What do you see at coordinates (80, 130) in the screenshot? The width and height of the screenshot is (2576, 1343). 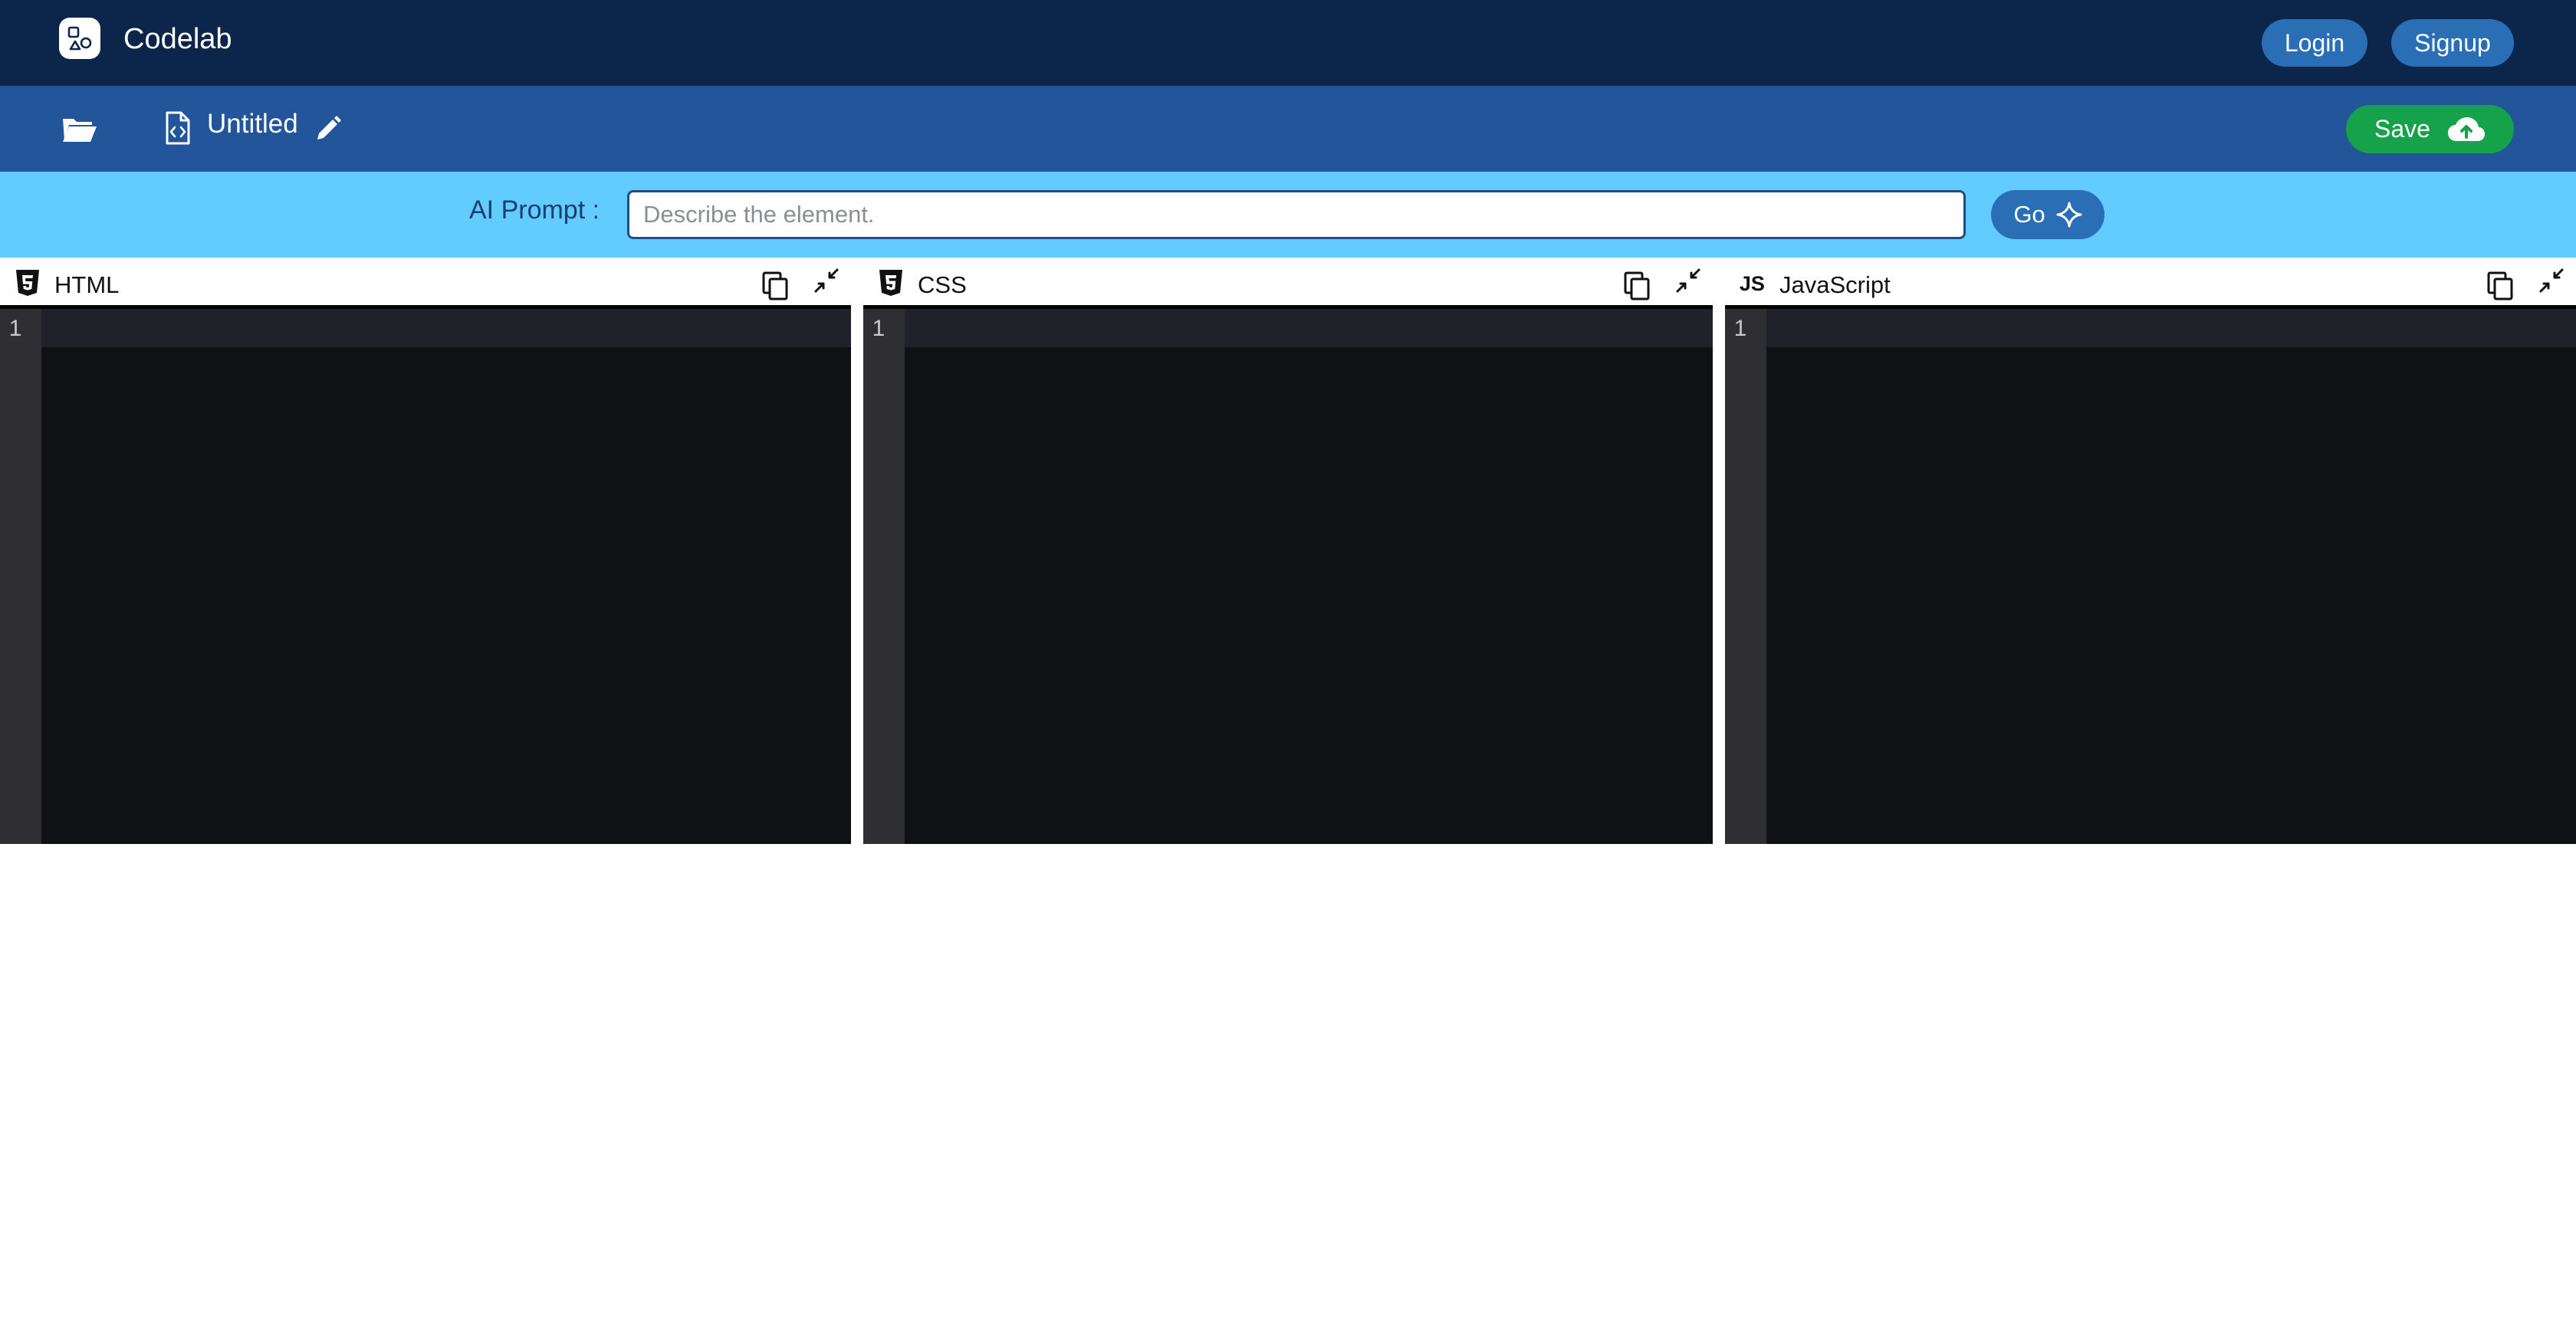 I see `folder-open-icon` at bounding box center [80, 130].